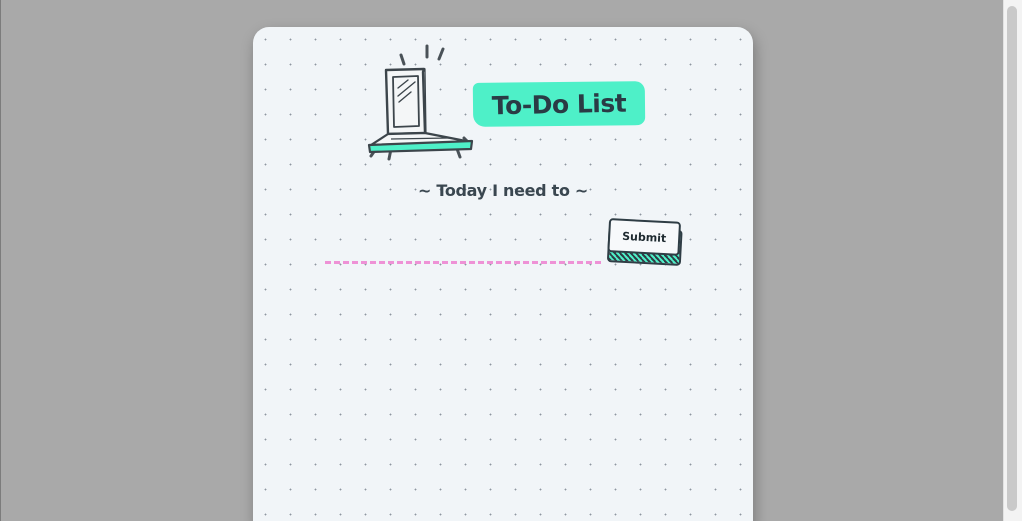 This screenshot has height=521, width=1022. Describe the element at coordinates (0, 260) in the screenshot. I see `window-edge` at that location.